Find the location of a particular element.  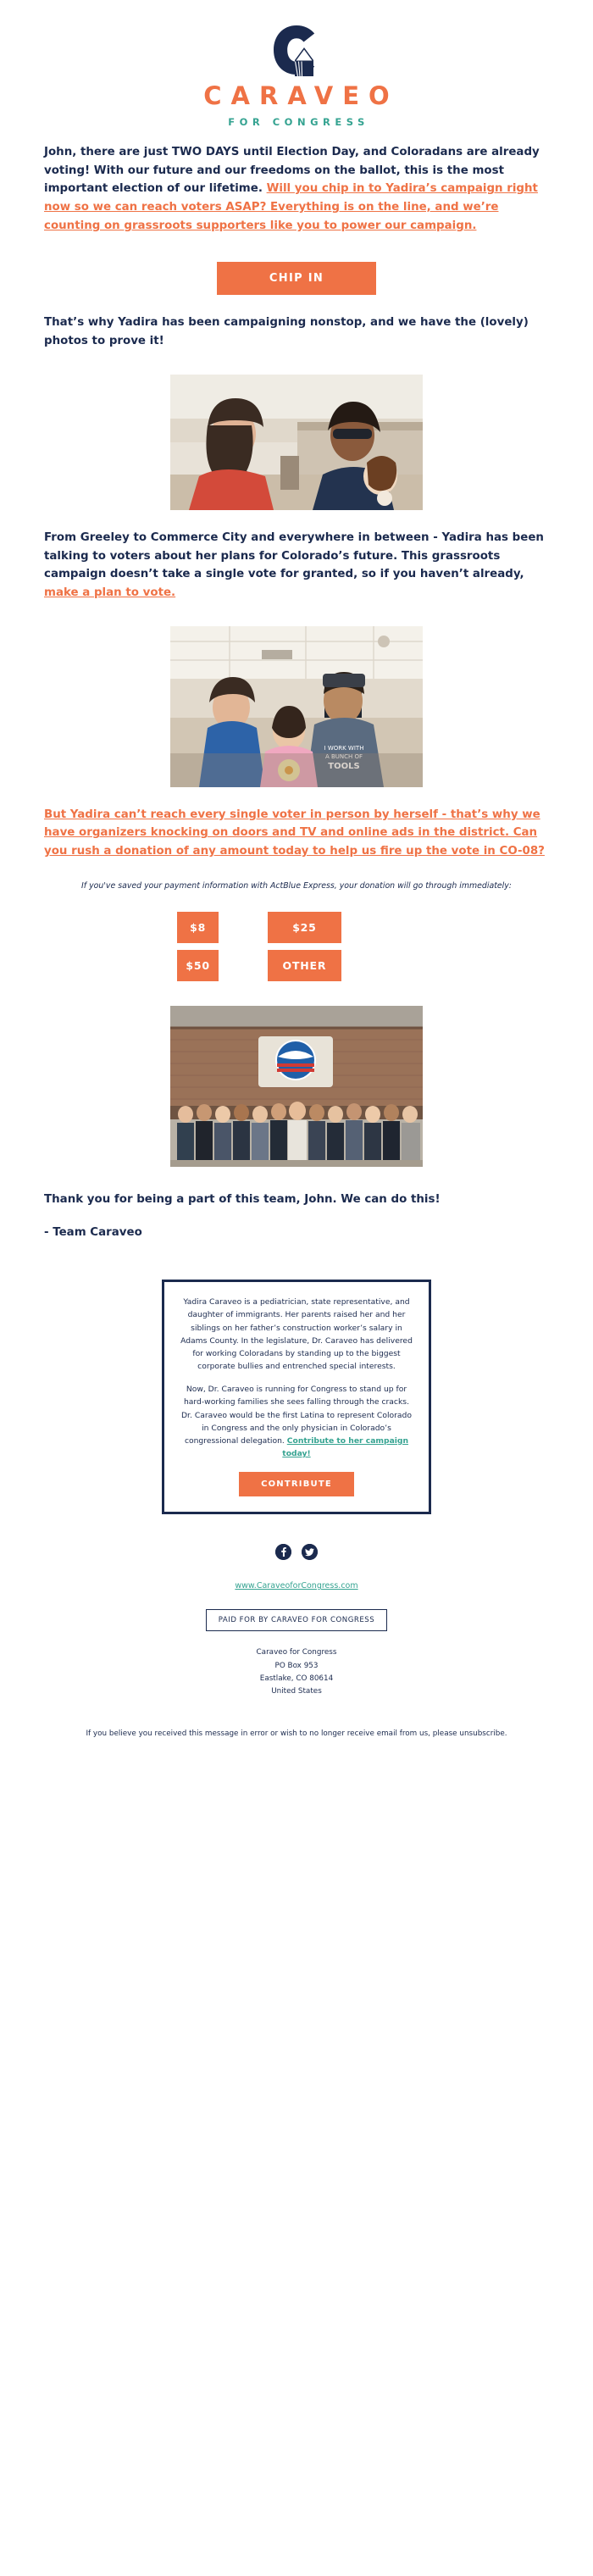

colorado-c-mountain-logo-icon is located at coordinates (296, 51).